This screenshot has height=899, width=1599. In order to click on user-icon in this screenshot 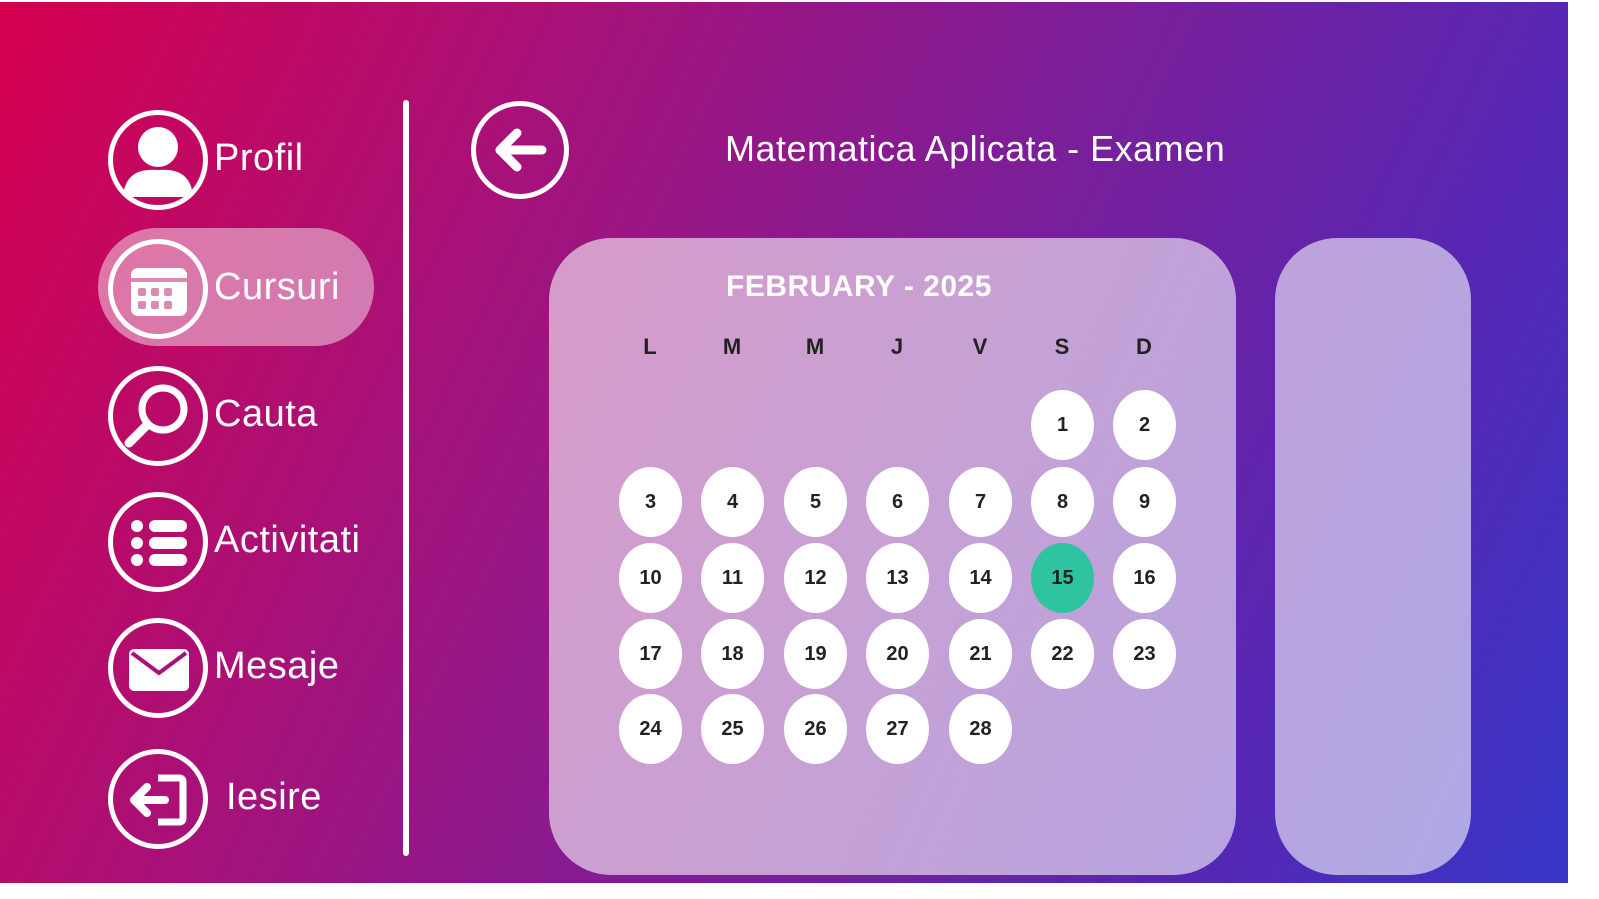, I will do `click(158, 160)`.